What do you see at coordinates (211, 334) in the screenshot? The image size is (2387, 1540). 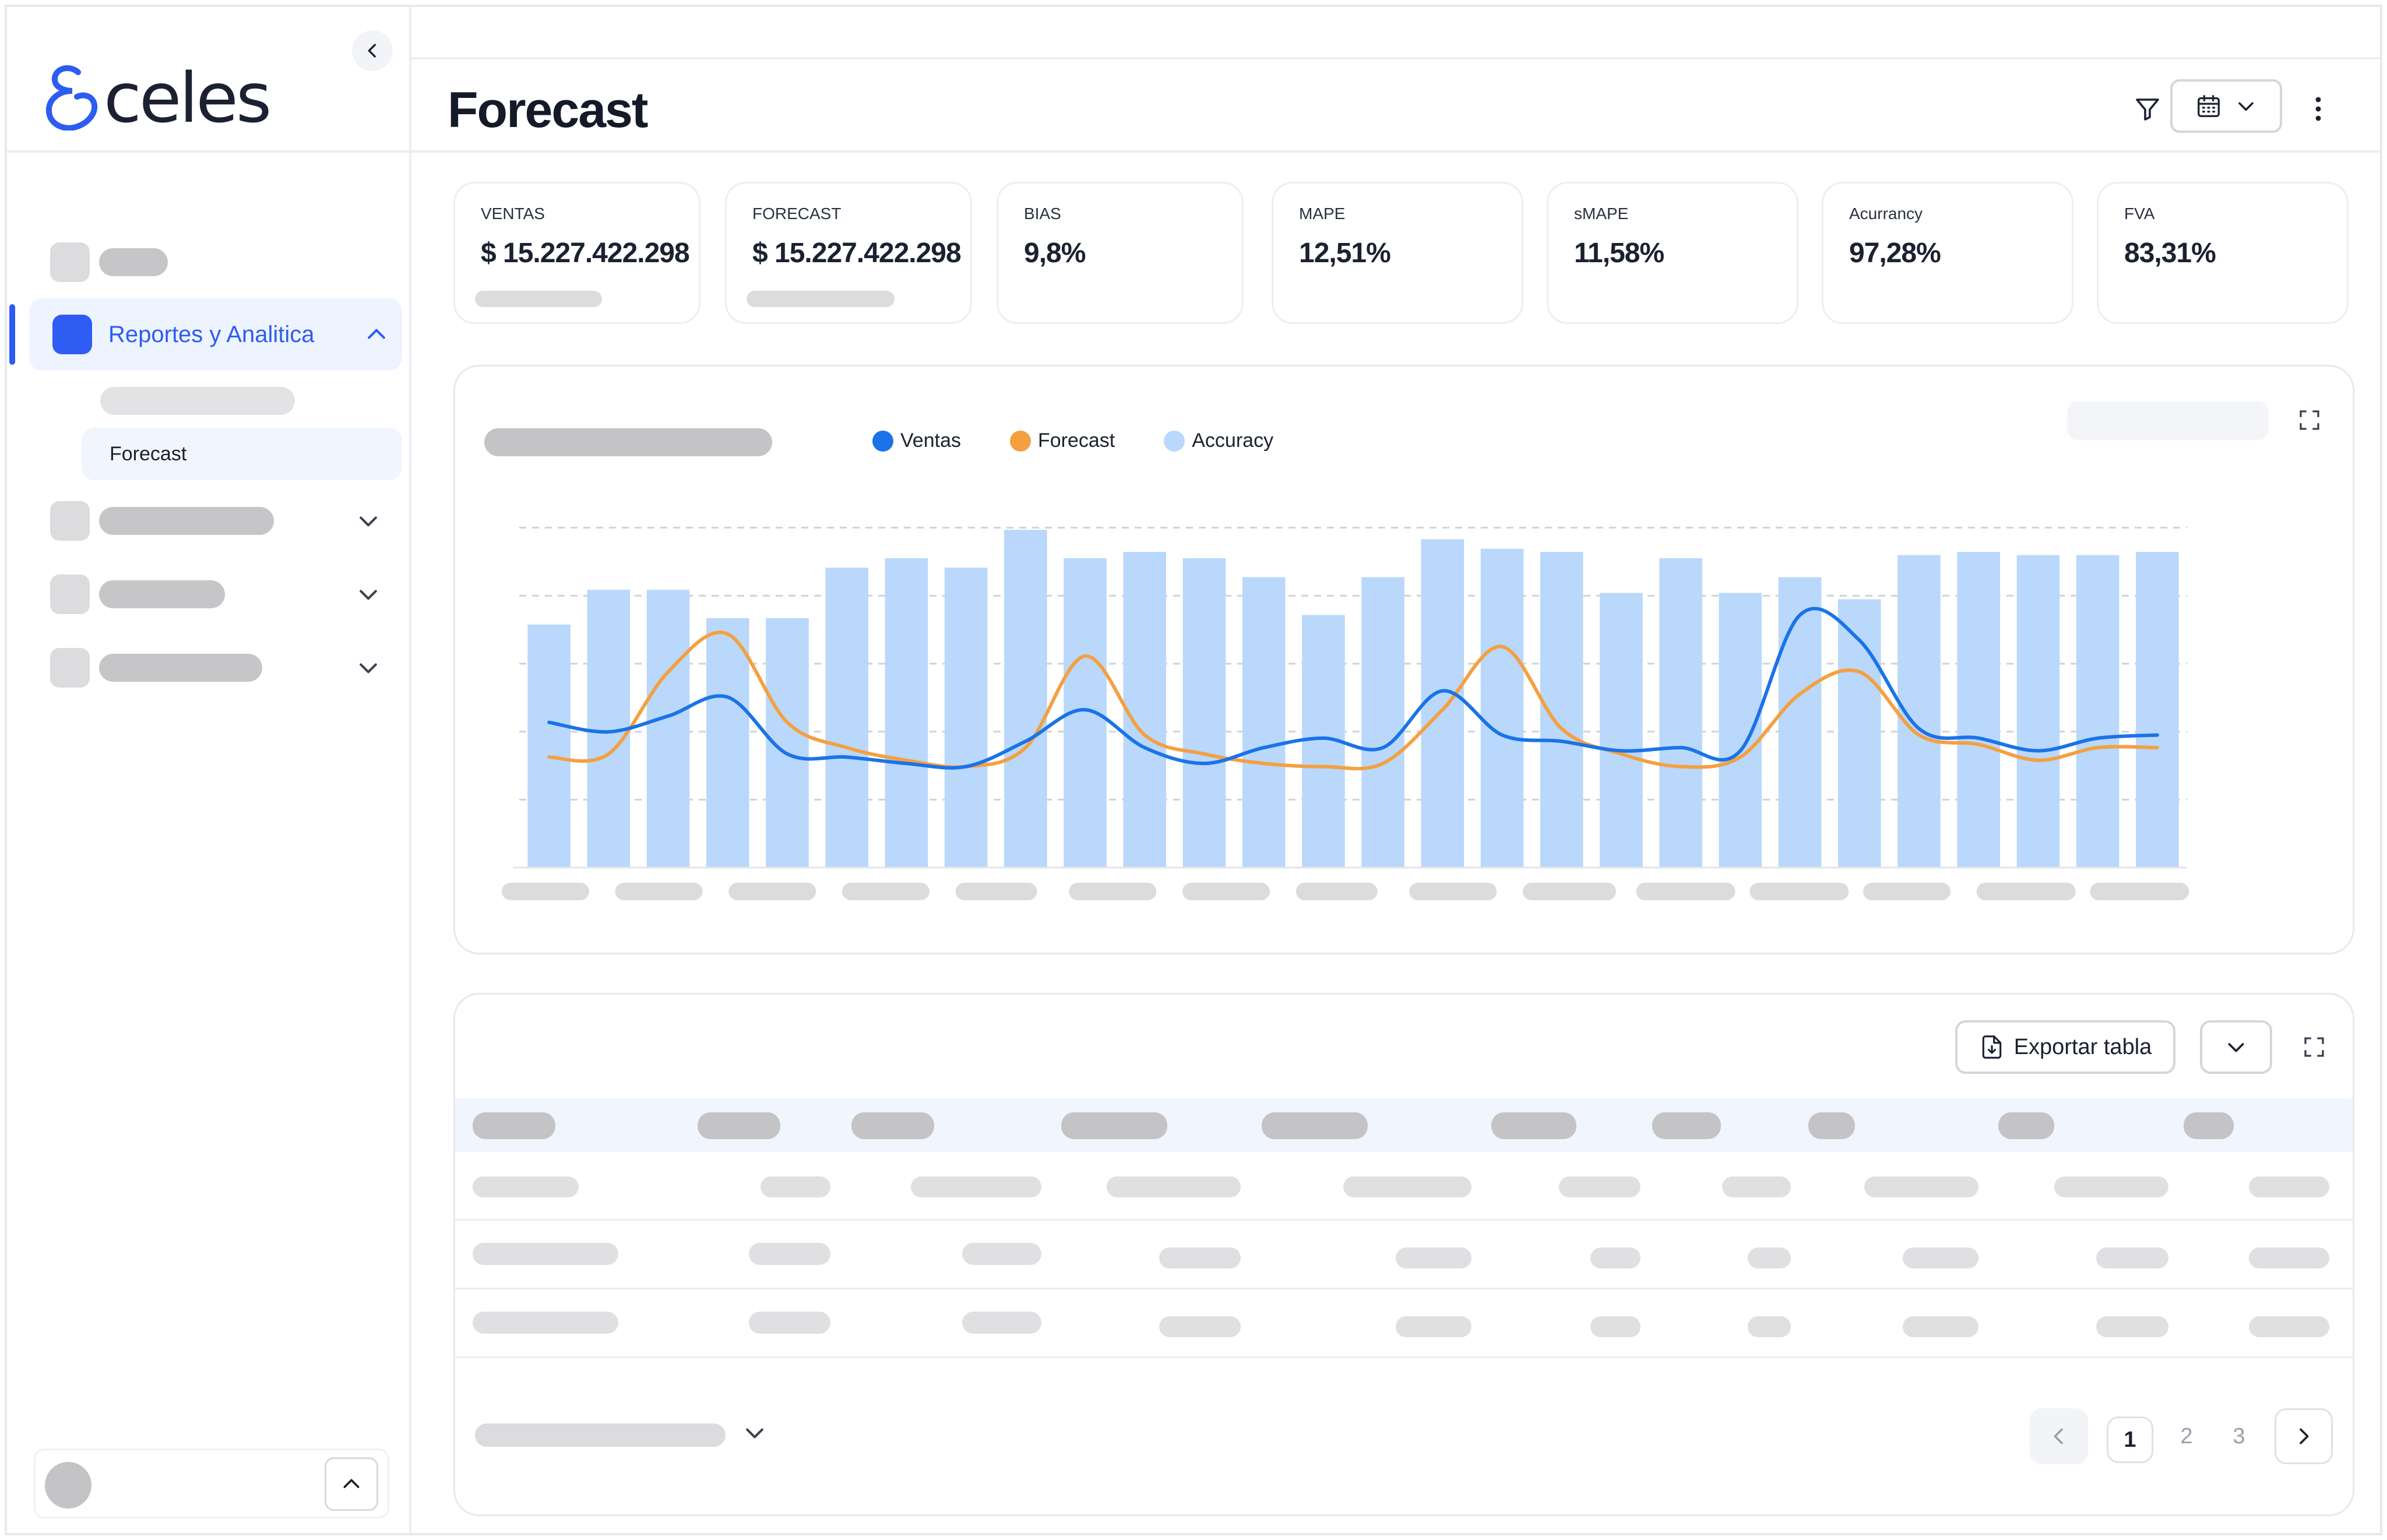 I see `sidebar-item-label: Reportes y Analitica` at bounding box center [211, 334].